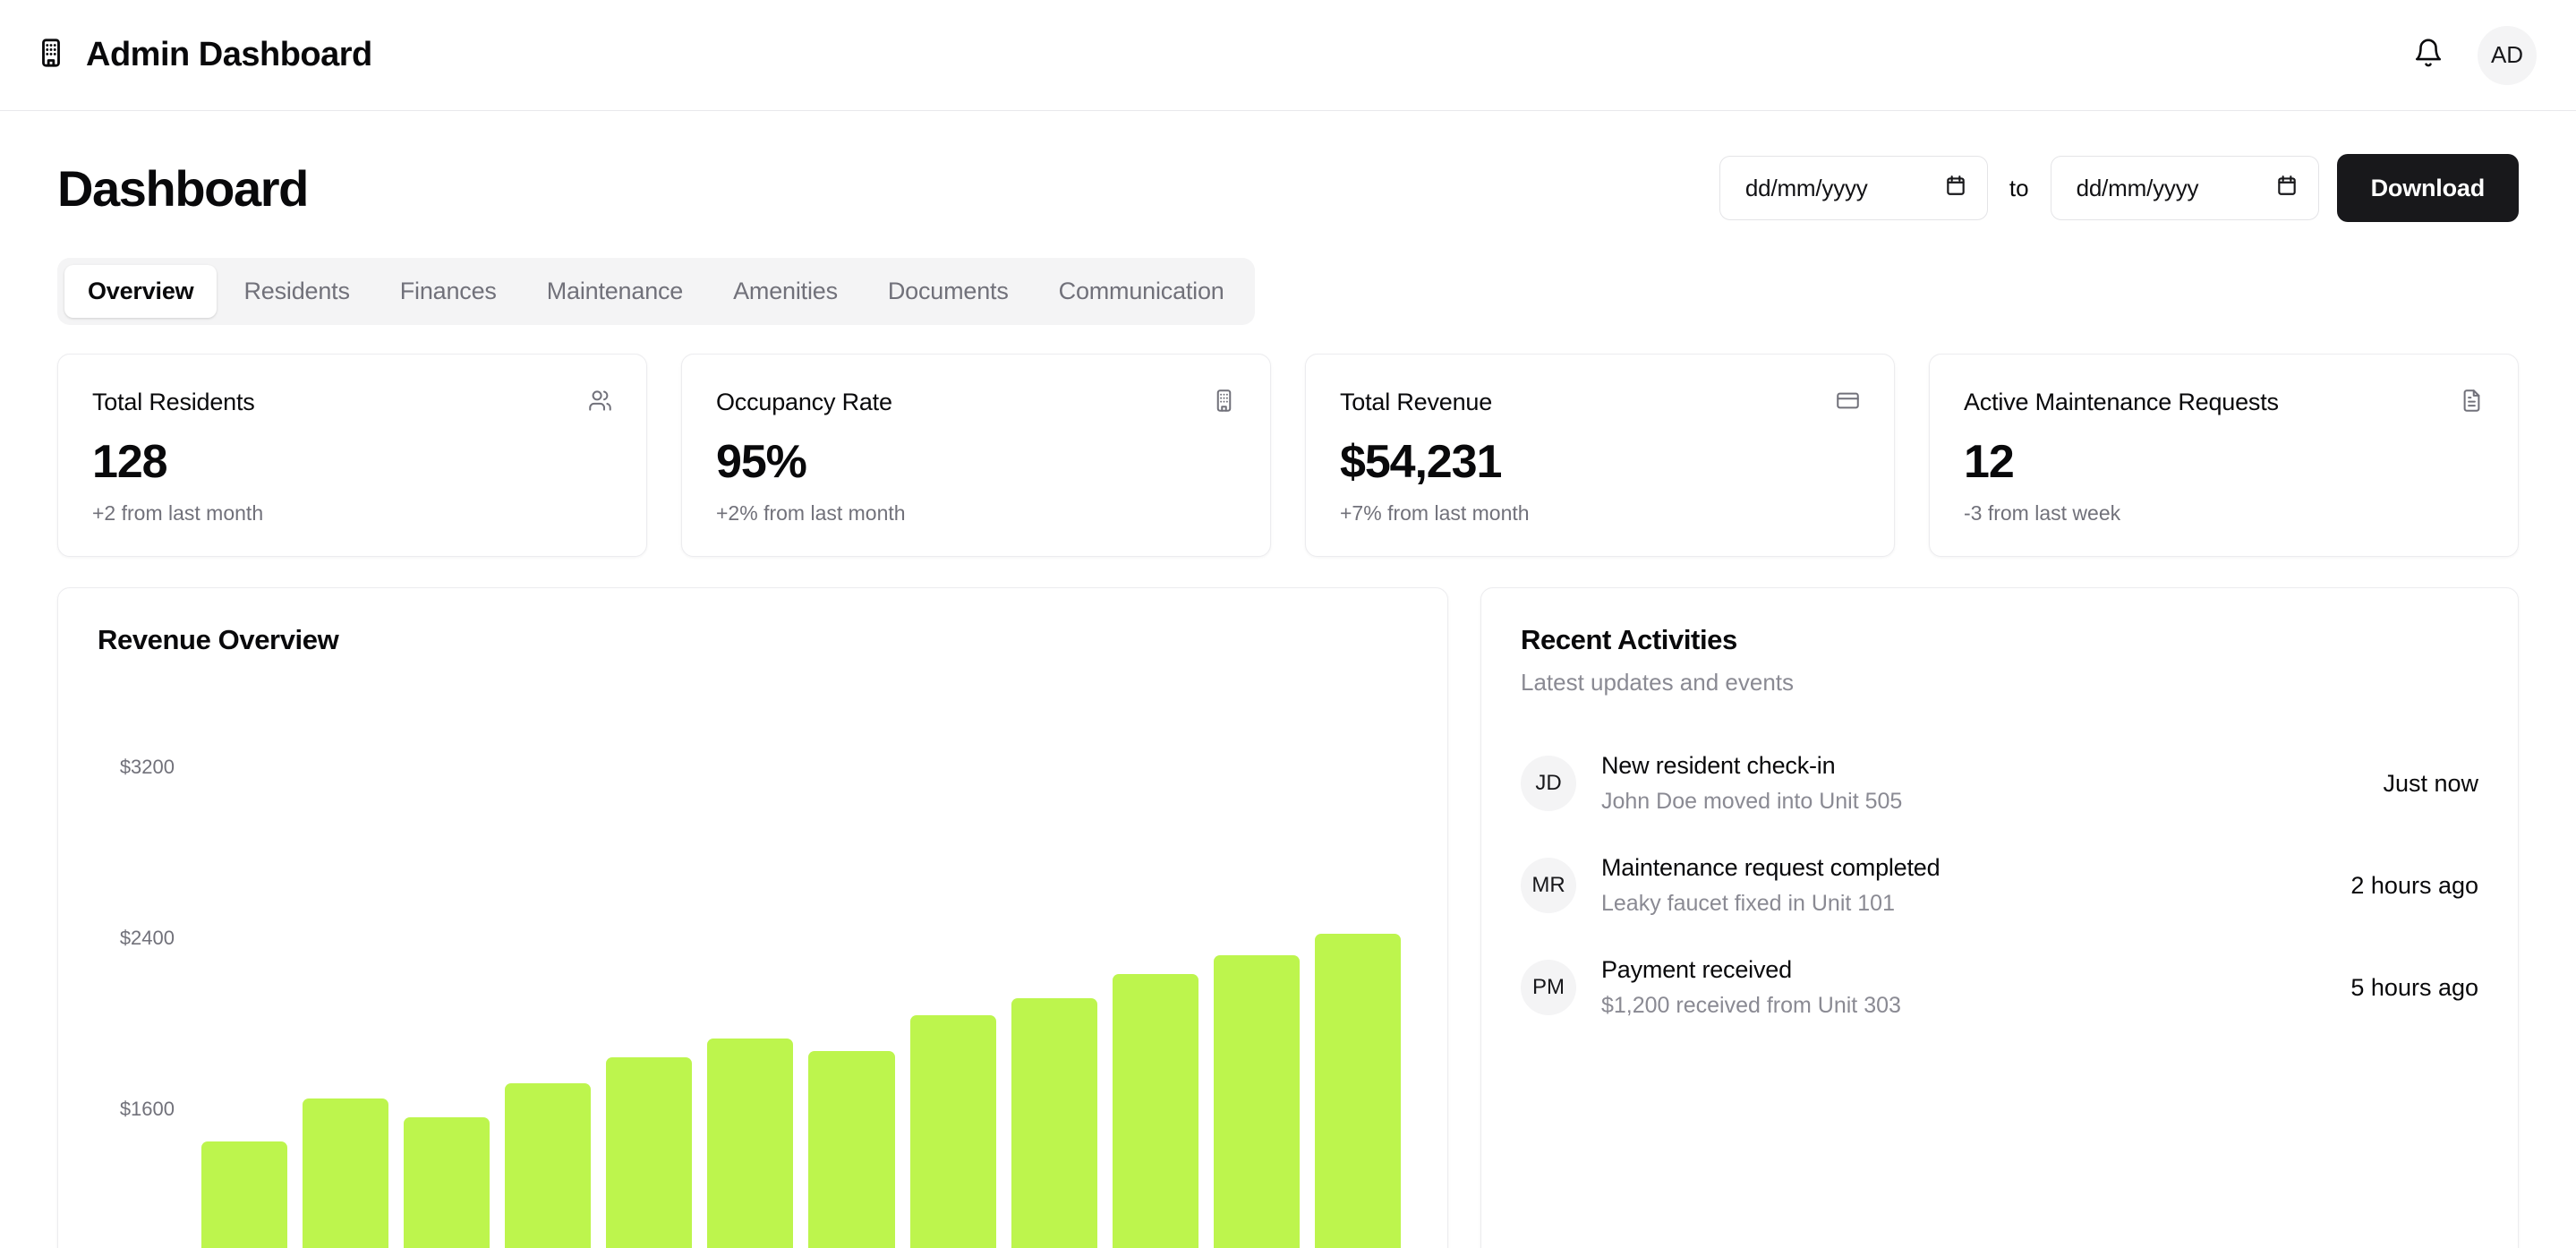  Describe the element at coordinates (600, 403) in the screenshot. I see `users-icon` at that location.